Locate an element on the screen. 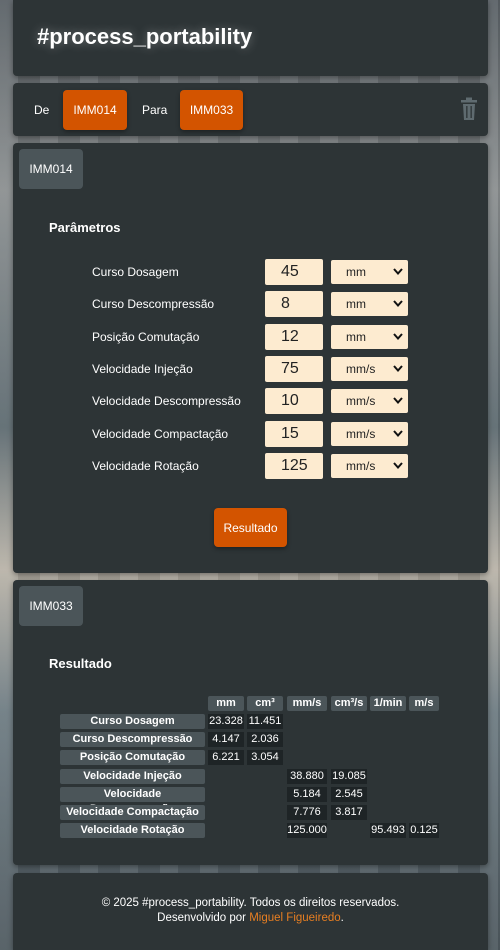  result-row-label: Curso Descompressão is located at coordinates (132, 740).